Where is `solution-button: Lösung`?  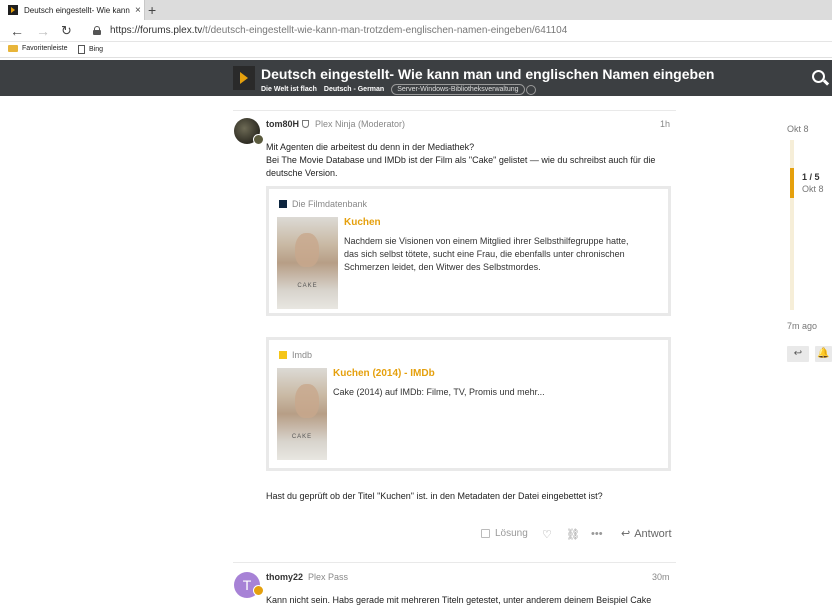
solution-button: Lösung is located at coordinates (504, 533).